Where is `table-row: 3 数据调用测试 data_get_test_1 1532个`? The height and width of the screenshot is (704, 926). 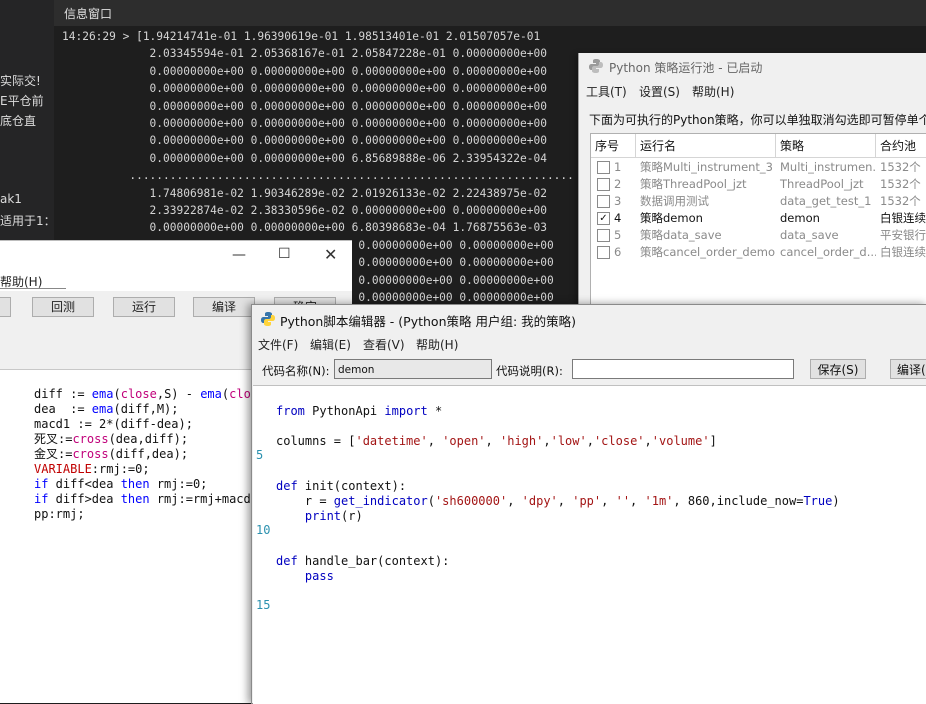
table-row: 3 数据调用测试 data_get_test_1 1532个 is located at coordinates (758, 201).